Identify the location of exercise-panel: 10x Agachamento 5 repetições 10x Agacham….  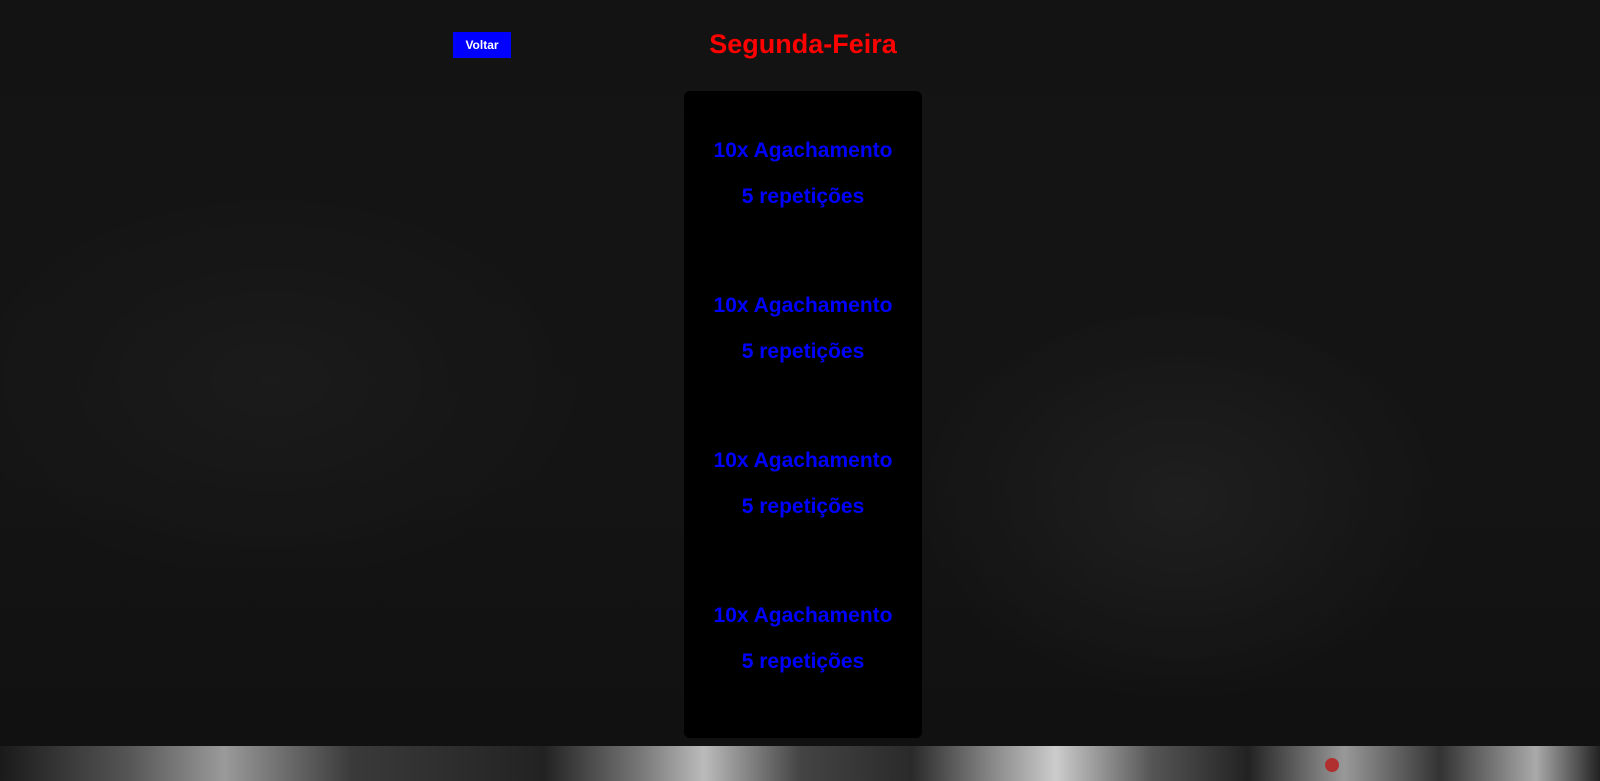
(803, 414).